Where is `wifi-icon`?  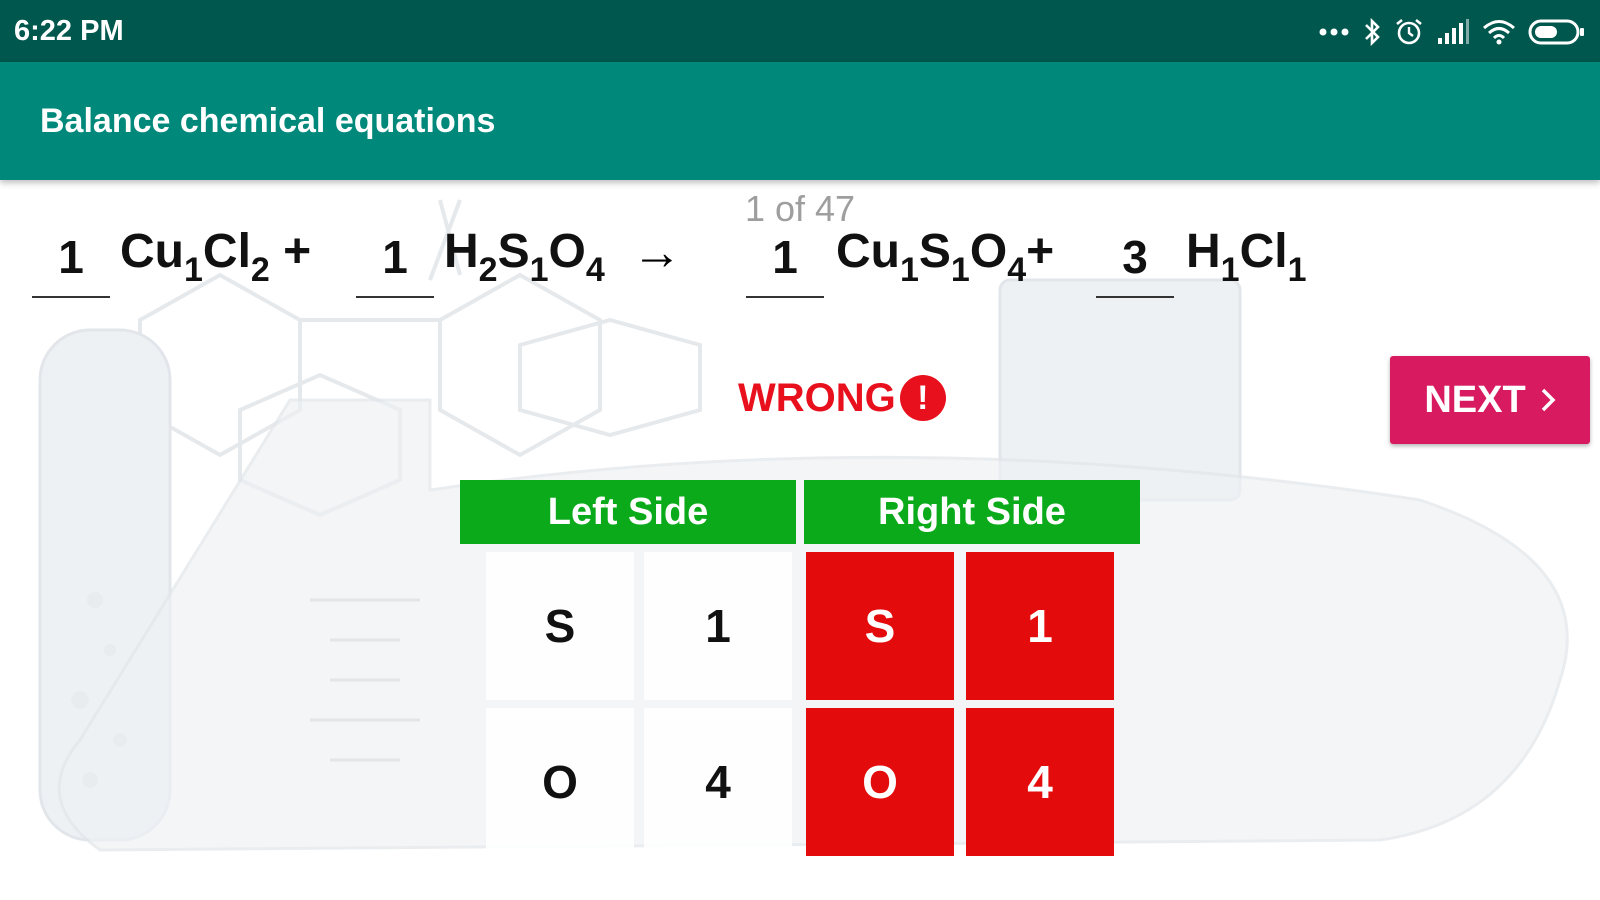 wifi-icon is located at coordinates (1499, 32).